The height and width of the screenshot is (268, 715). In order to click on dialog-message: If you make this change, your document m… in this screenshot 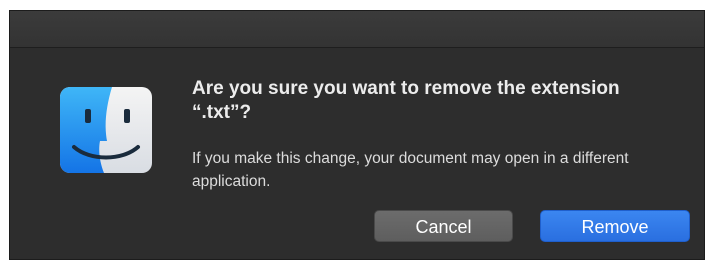, I will do `click(410, 170)`.